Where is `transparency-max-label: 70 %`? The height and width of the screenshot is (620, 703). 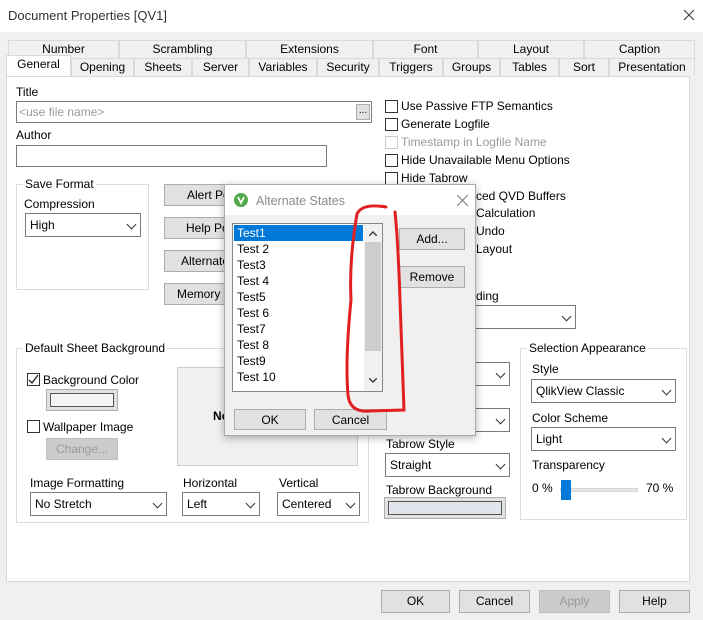
transparency-max-label: 70 % is located at coordinates (660, 488).